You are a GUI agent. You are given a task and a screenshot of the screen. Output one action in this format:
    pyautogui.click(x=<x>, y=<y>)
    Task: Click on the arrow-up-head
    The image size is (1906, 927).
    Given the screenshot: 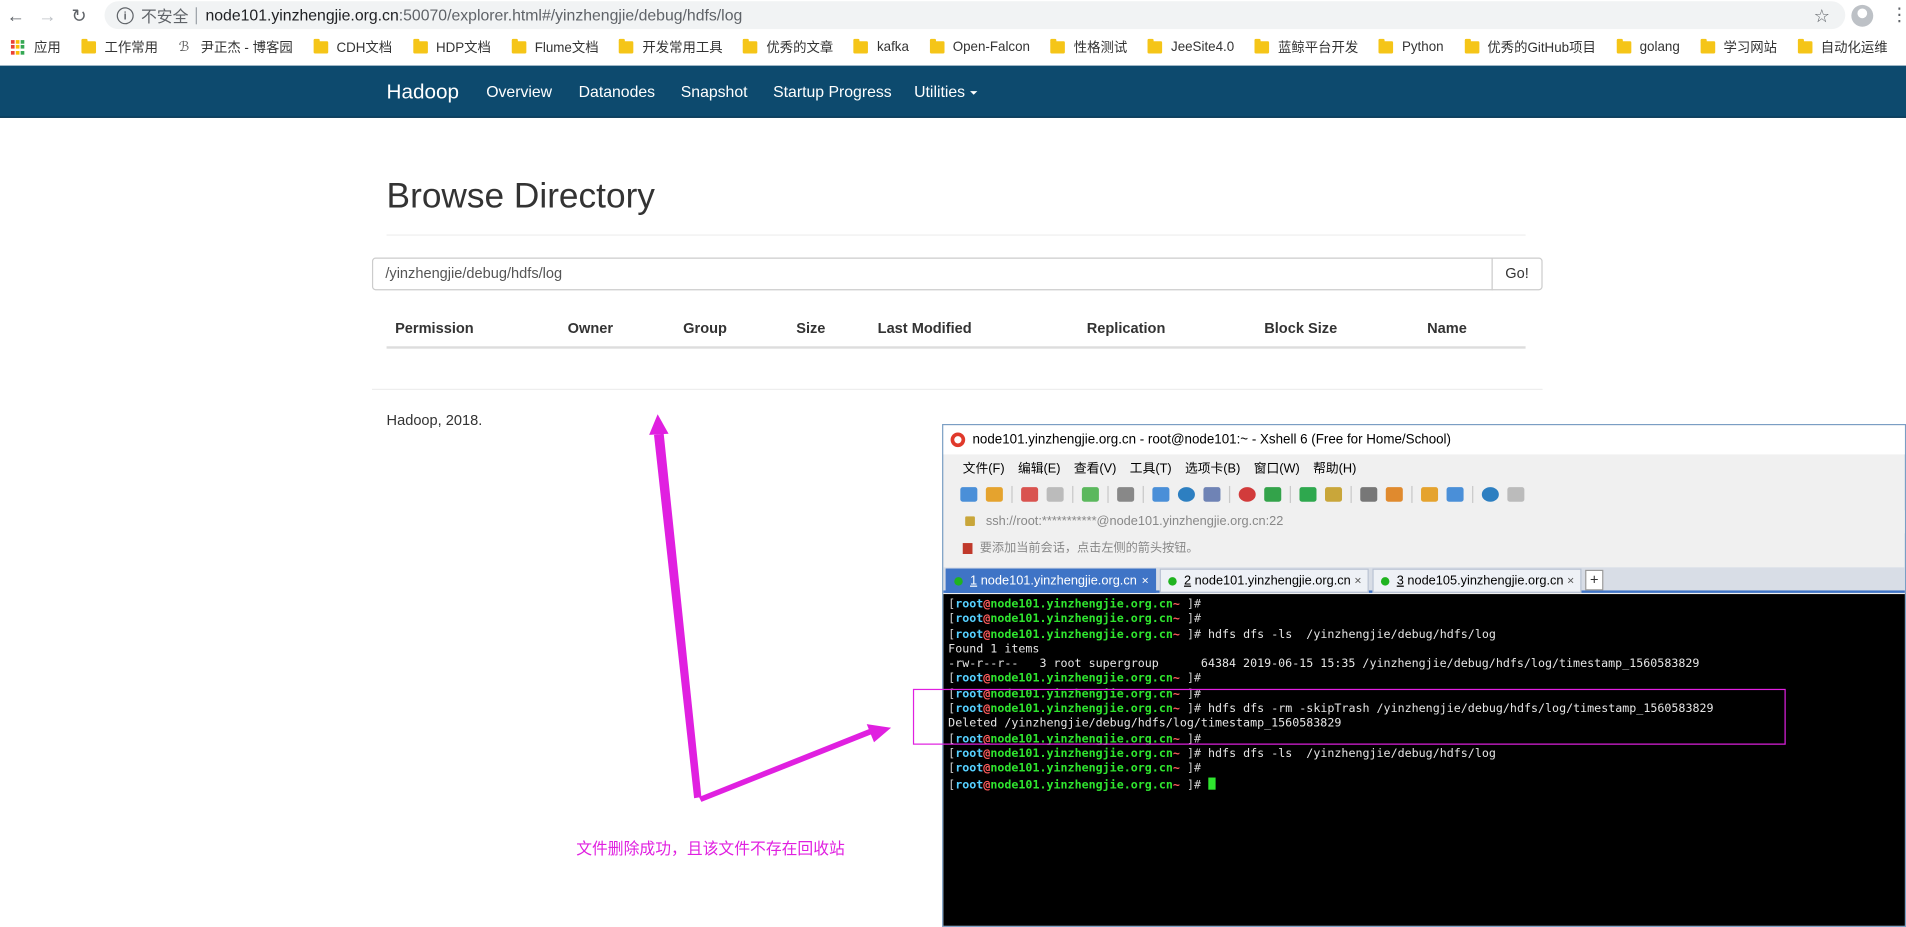 What is the action you would take?
    pyautogui.click(x=659, y=424)
    